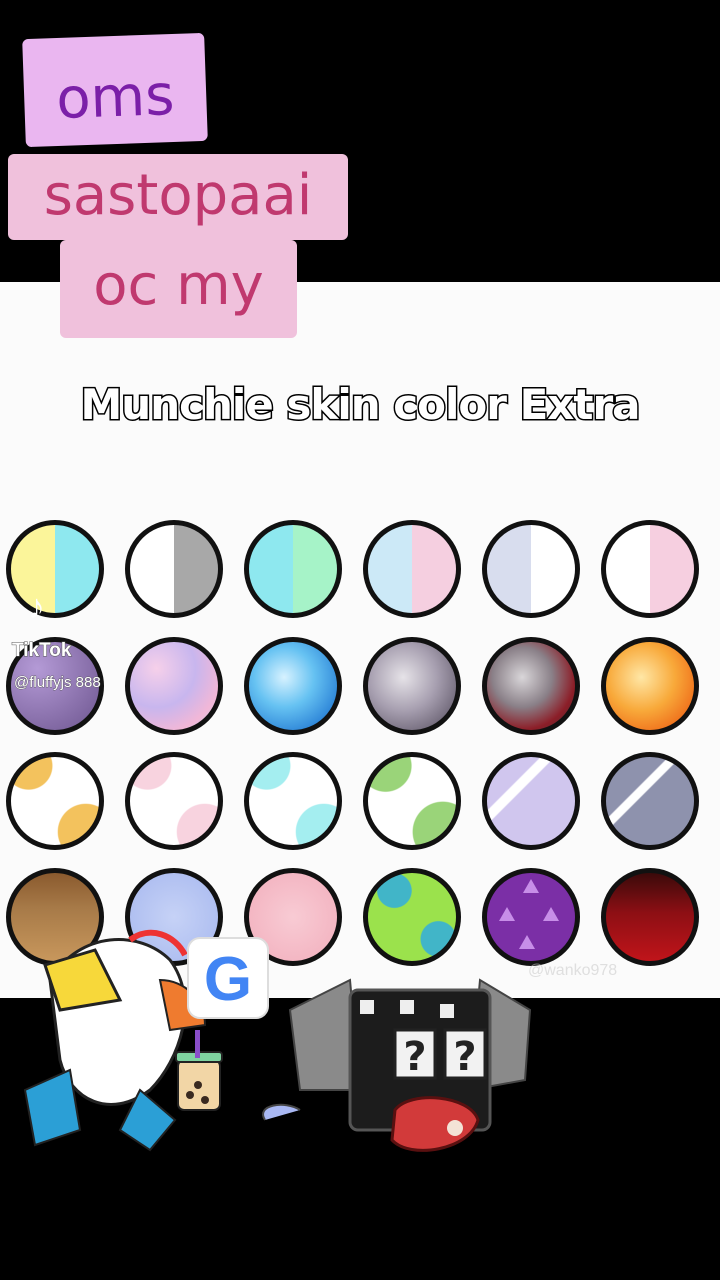  I want to click on svg-text: G, so click(228, 979).